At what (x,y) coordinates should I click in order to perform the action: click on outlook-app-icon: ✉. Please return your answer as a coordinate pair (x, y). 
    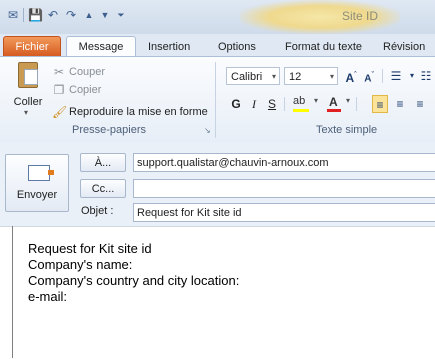
    Looking at the image, I should click on (13, 15).